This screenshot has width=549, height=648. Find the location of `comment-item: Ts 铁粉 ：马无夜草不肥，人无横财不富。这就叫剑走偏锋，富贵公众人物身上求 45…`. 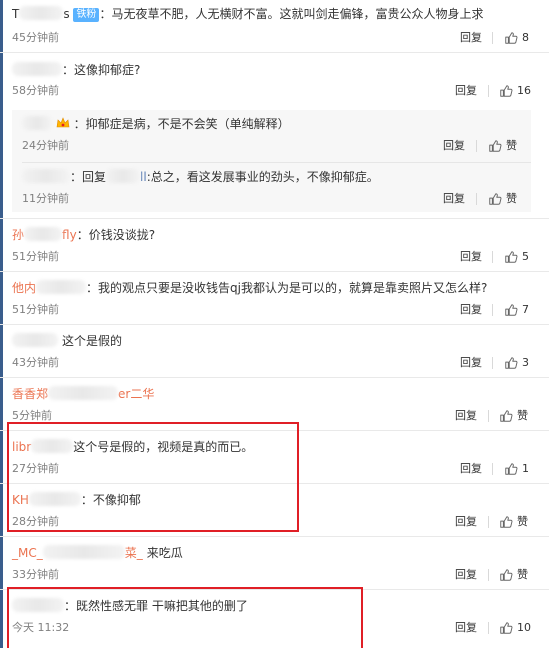

comment-item: Ts 铁粉 ：马无夜草不肥，人无横财不富。这就叫剑走偏锋，富贵公众人物身上求 45… is located at coordinates (274, 26).